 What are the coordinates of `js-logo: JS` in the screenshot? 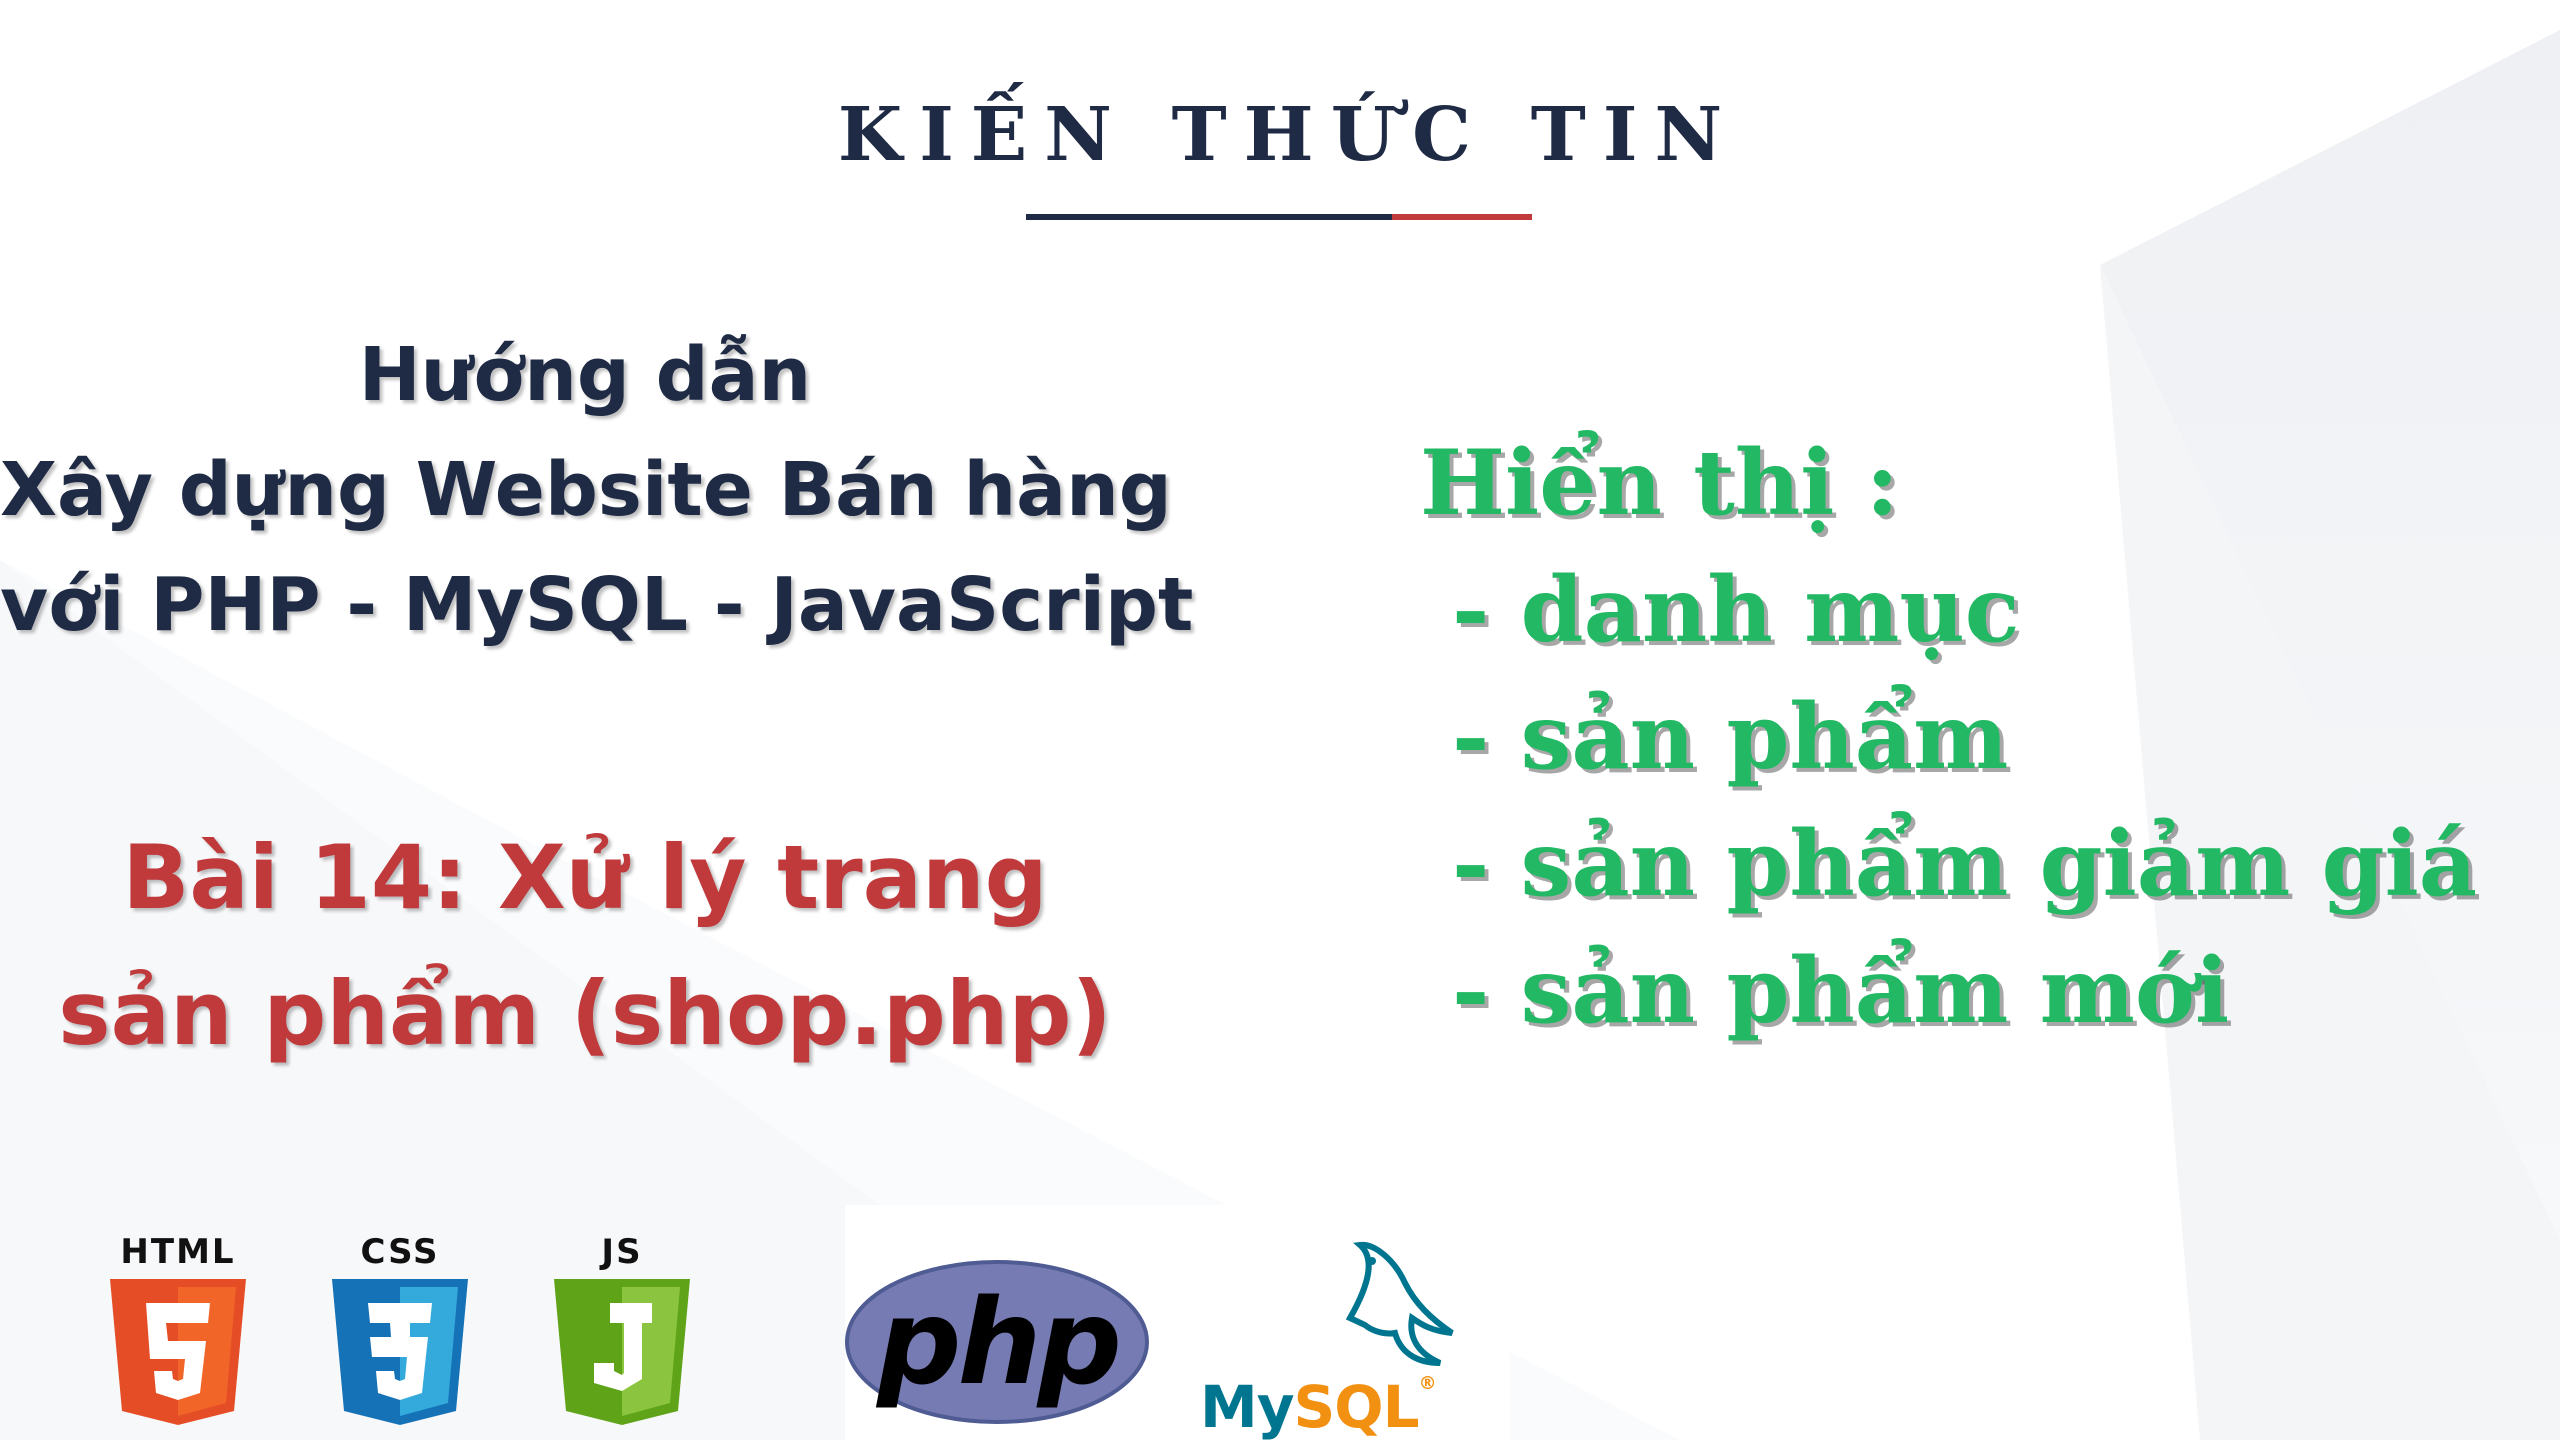 It's located at (622, 1330).